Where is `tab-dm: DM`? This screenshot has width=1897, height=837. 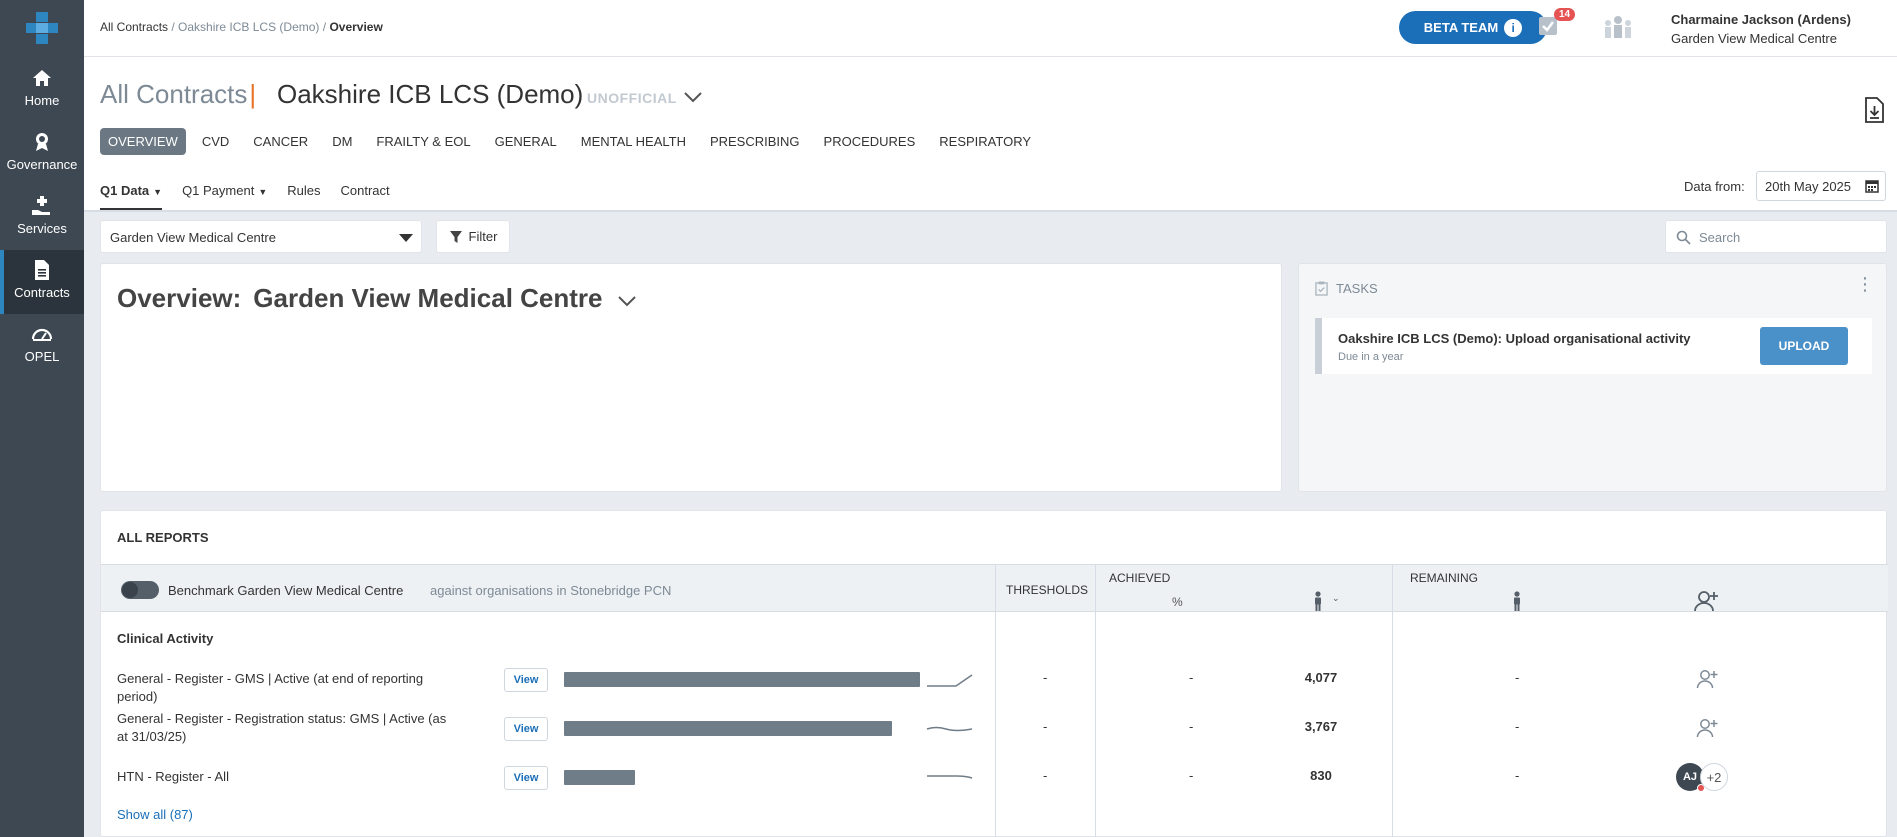 tab-dm: DM is located at coordinates (342, 141).